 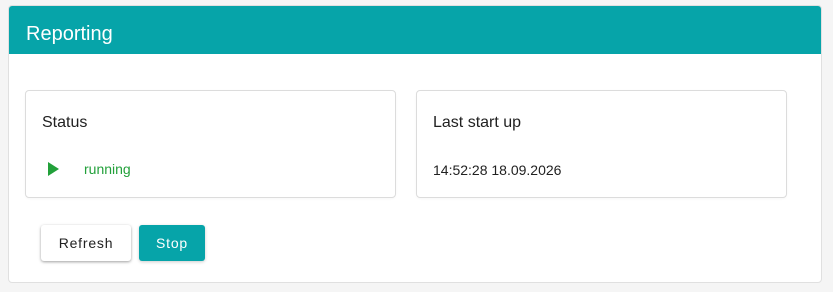 I want to click on stop-button: Stop, so click(x=172, y=243).